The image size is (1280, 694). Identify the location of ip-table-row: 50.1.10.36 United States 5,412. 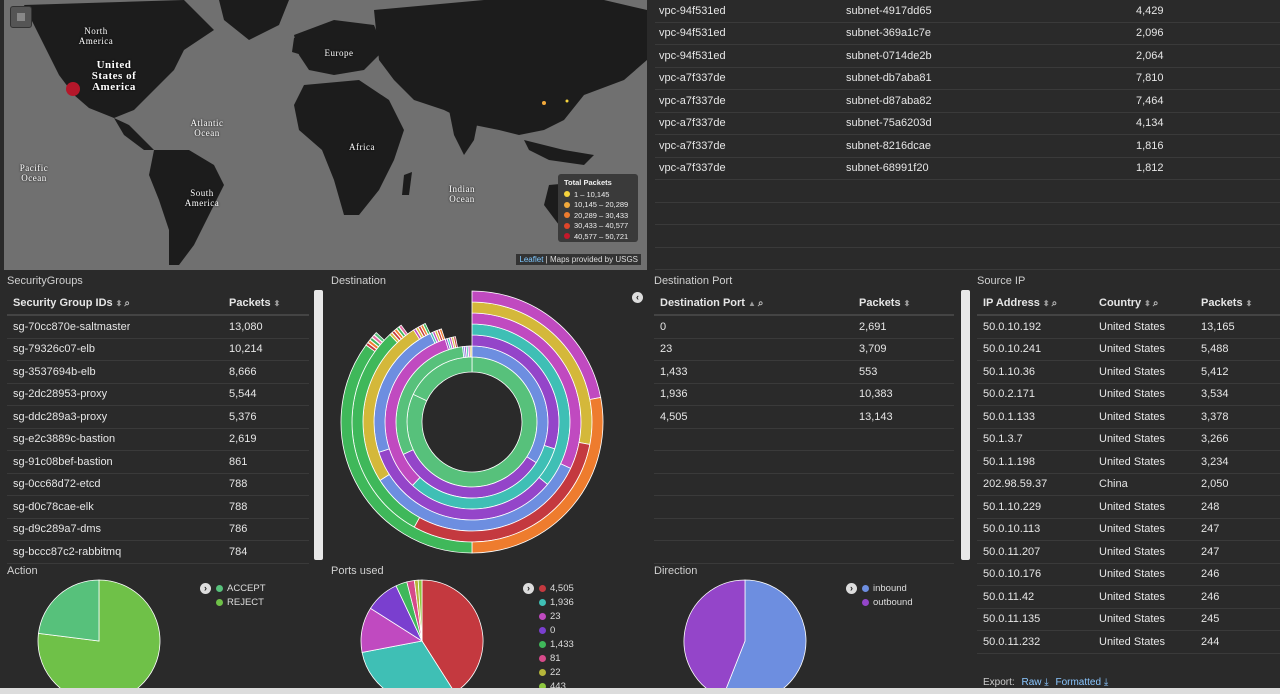
(1128, 372).